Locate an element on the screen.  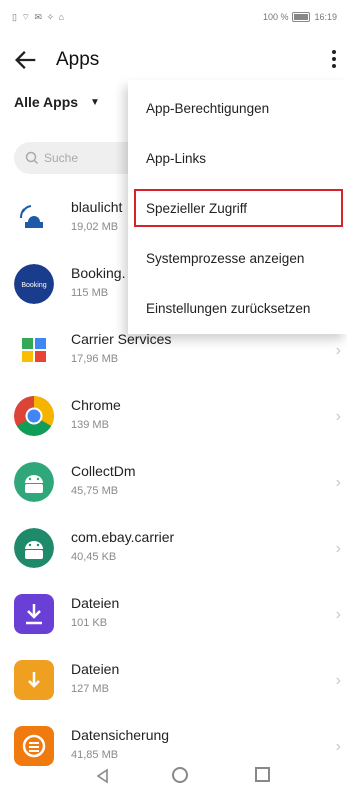
carrier-services-icon is located at coordinates (34, 350).